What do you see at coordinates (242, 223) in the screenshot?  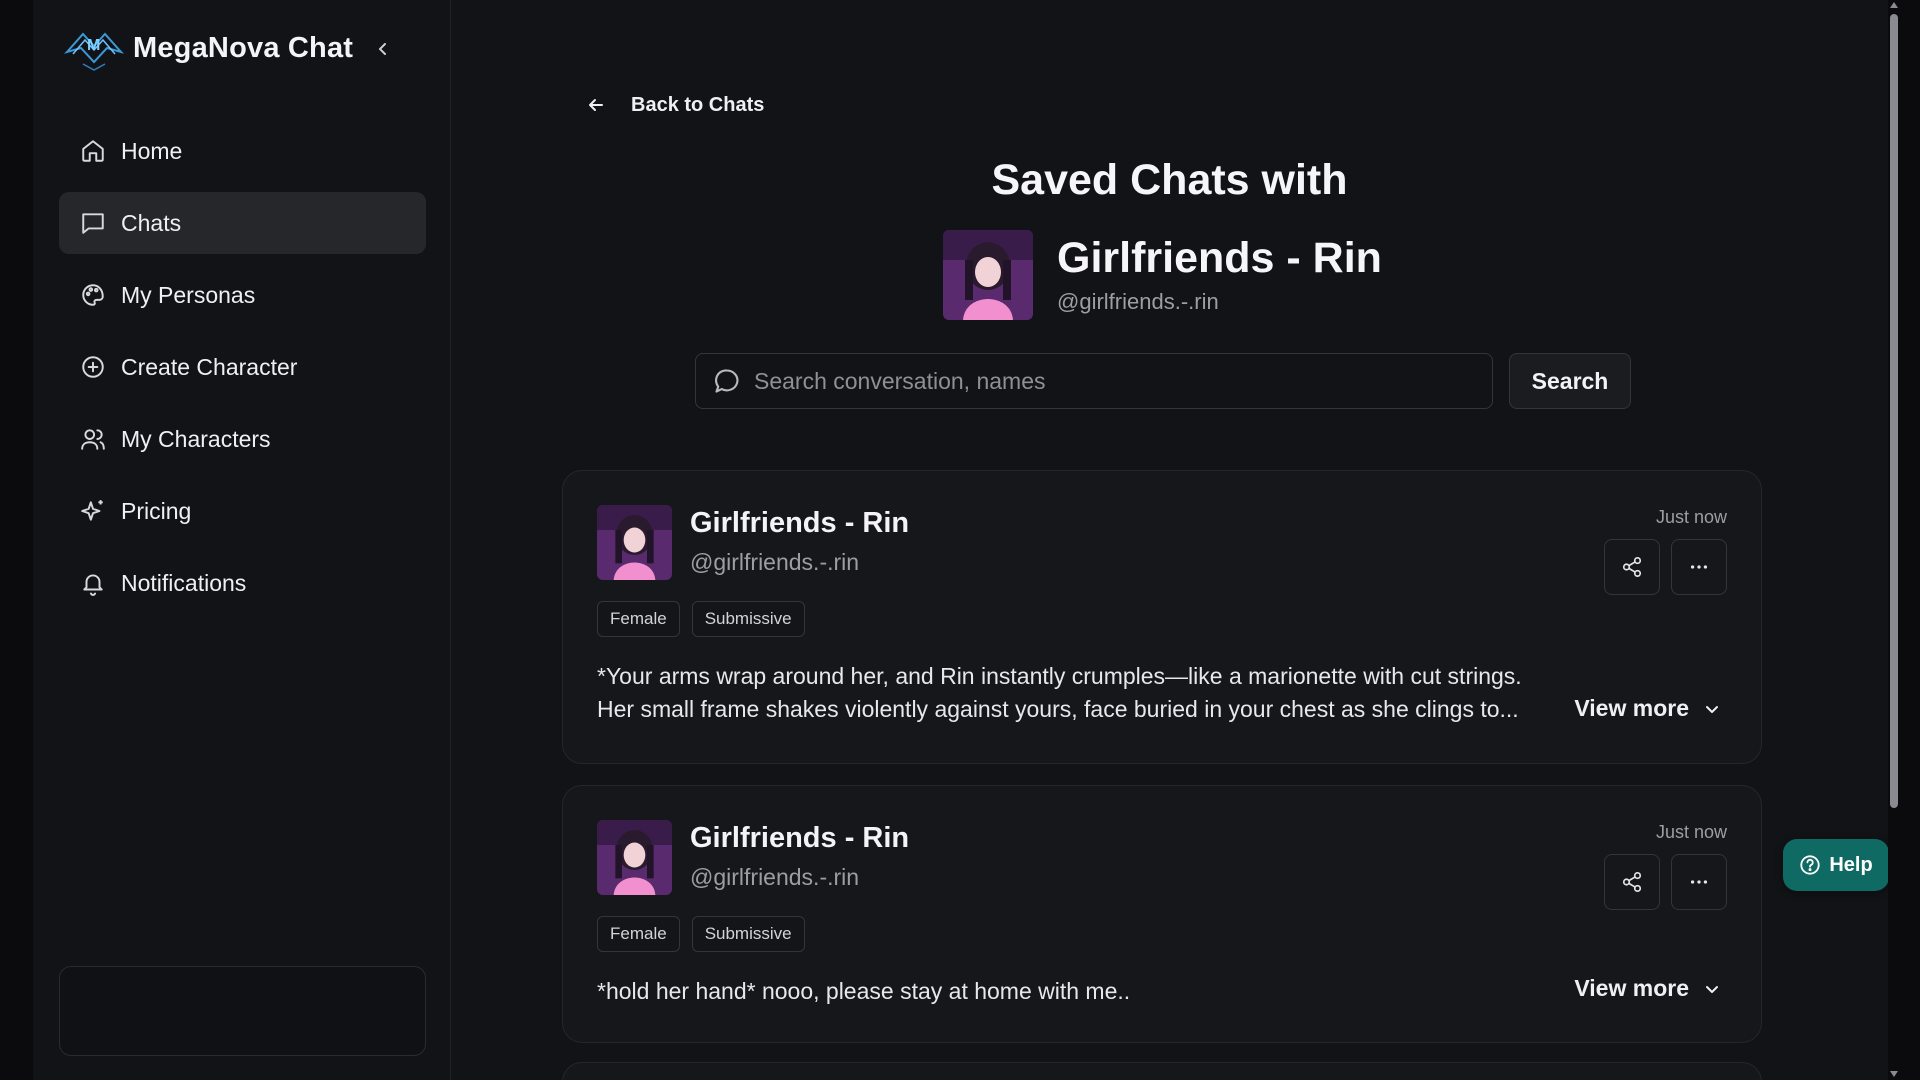 I see `sidebar-item-chats: Chats` at bounding box center [242, 223].